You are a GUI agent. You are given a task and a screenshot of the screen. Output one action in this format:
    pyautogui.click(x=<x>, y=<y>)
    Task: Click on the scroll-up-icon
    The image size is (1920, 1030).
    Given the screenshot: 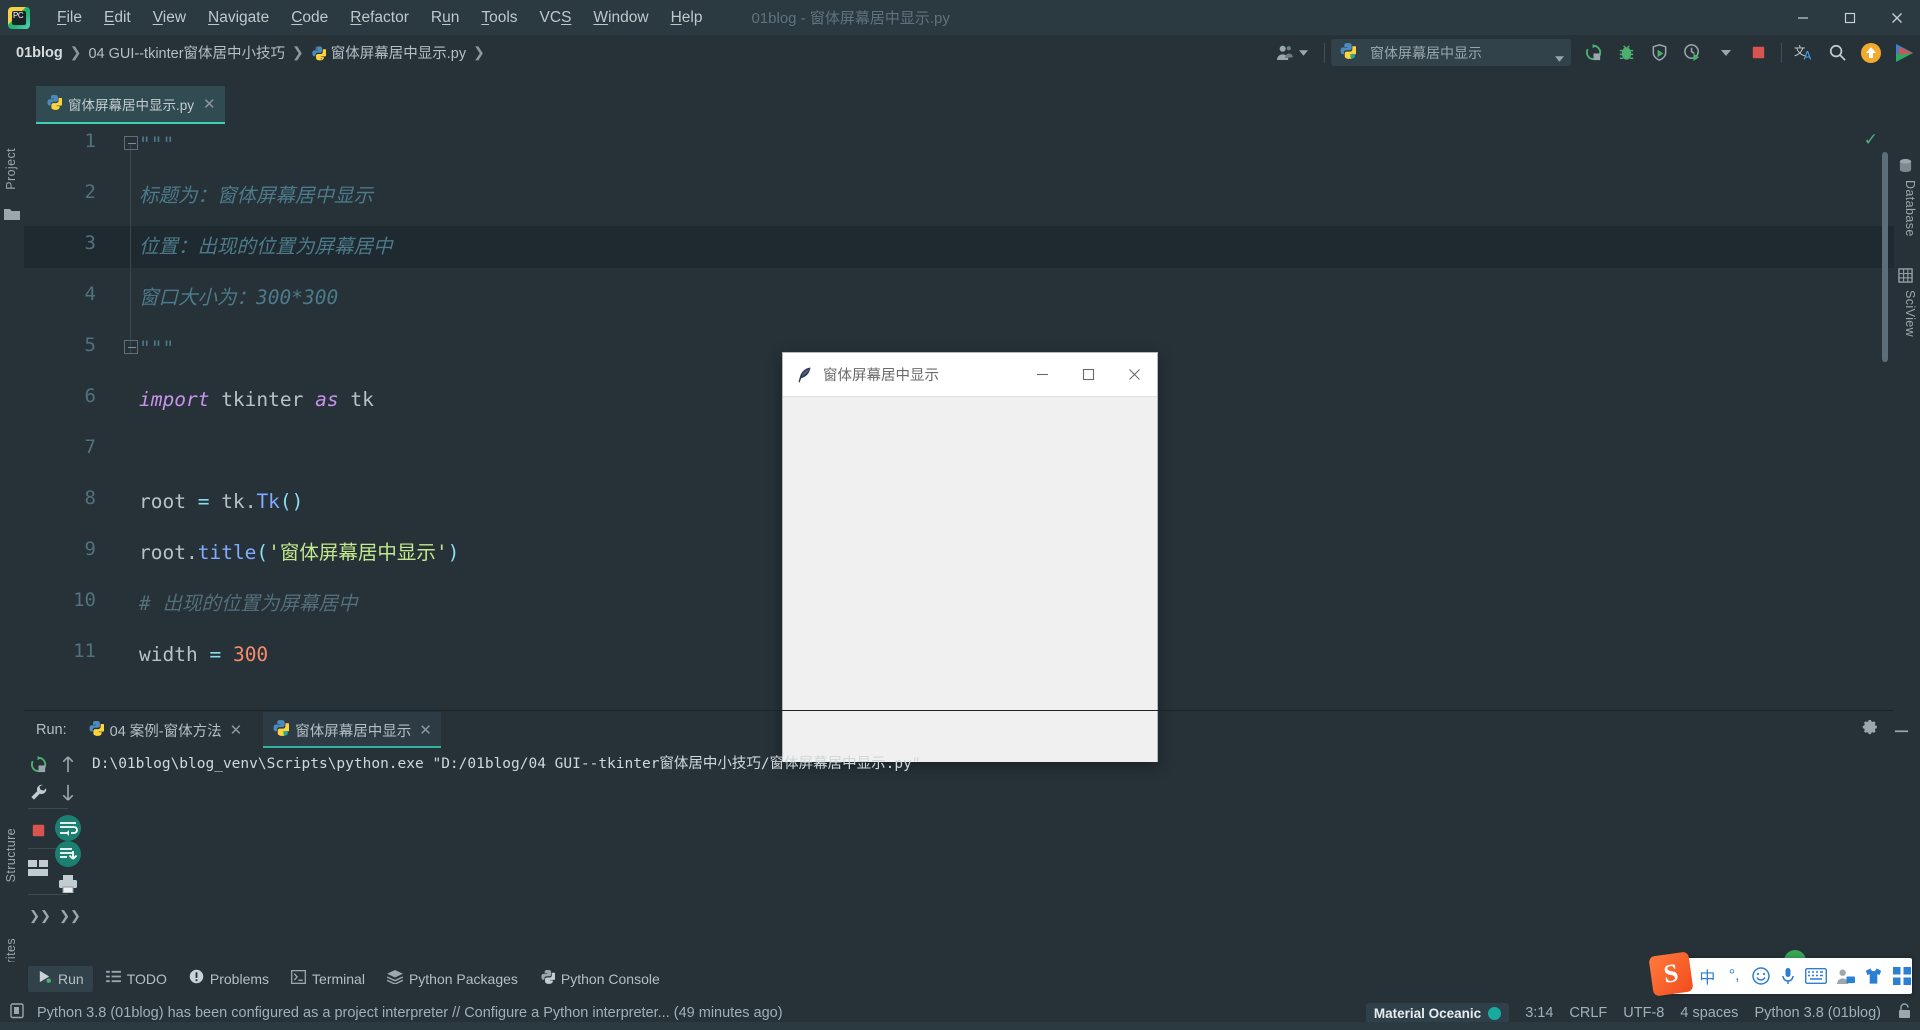 What is the action you would take?
    pyautogui.click(x=68, y=764)
    